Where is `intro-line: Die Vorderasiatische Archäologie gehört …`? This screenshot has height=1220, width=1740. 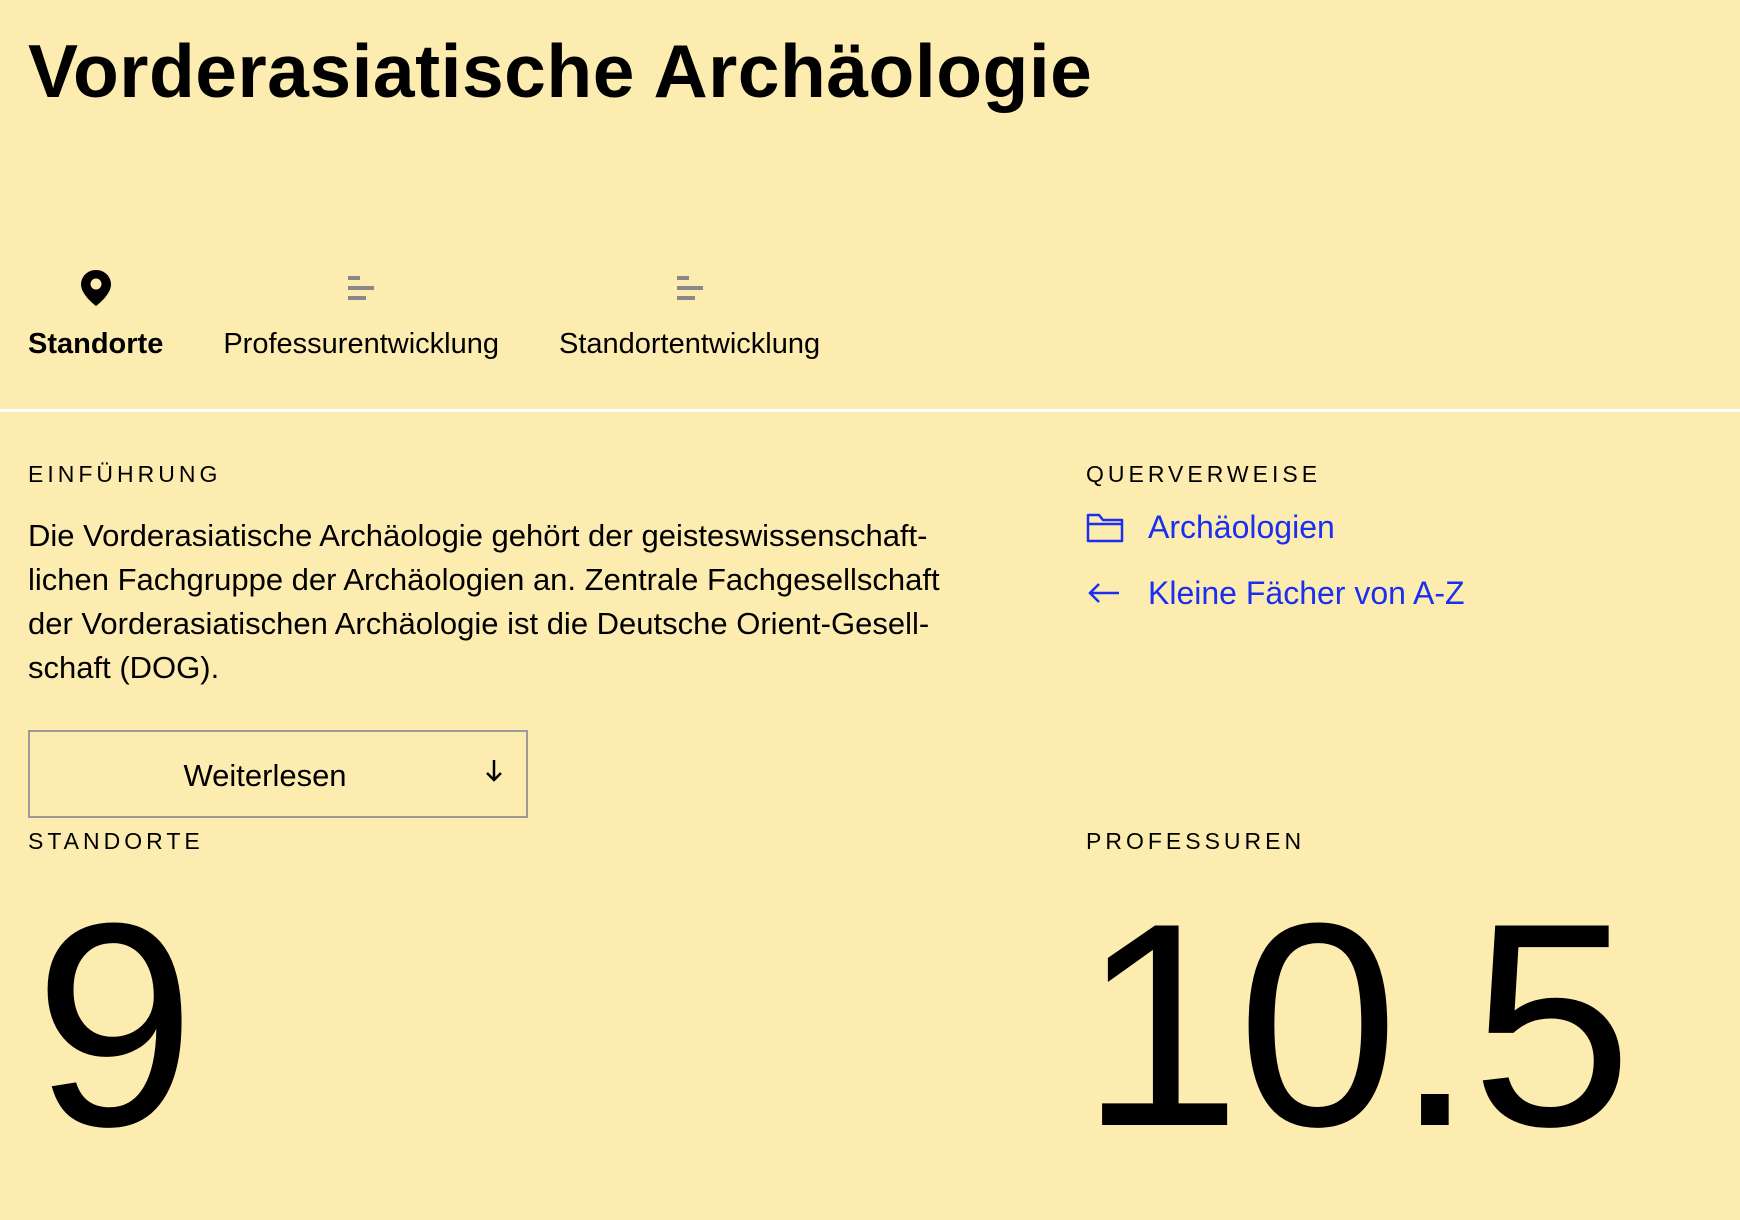
intro-line: Die Vorderasiatische Archäologie gehört … is located at coordinates (478, 535).